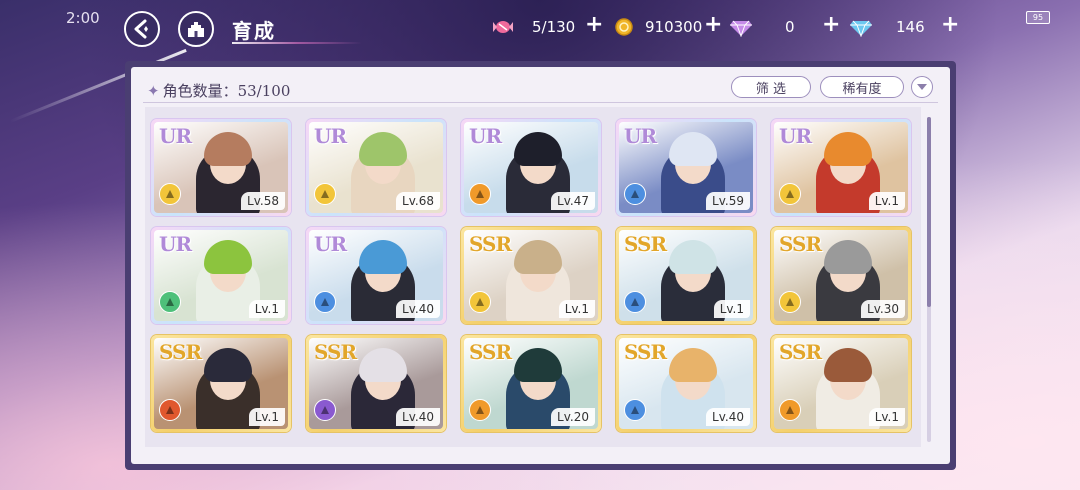  I want to click on home-button, so click(196, 29).